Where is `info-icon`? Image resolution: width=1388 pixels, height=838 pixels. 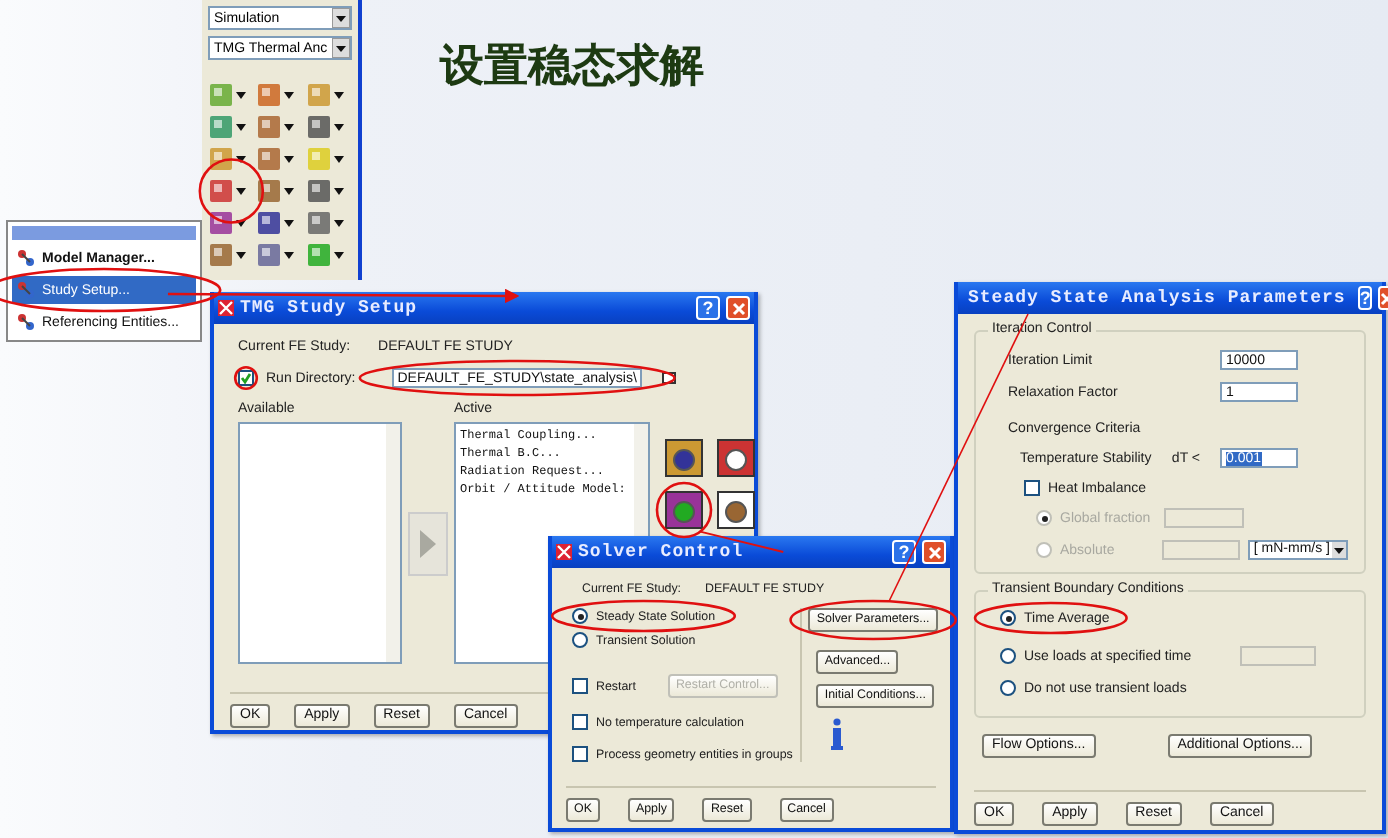 info-icon is located at coordinates (837, 734).